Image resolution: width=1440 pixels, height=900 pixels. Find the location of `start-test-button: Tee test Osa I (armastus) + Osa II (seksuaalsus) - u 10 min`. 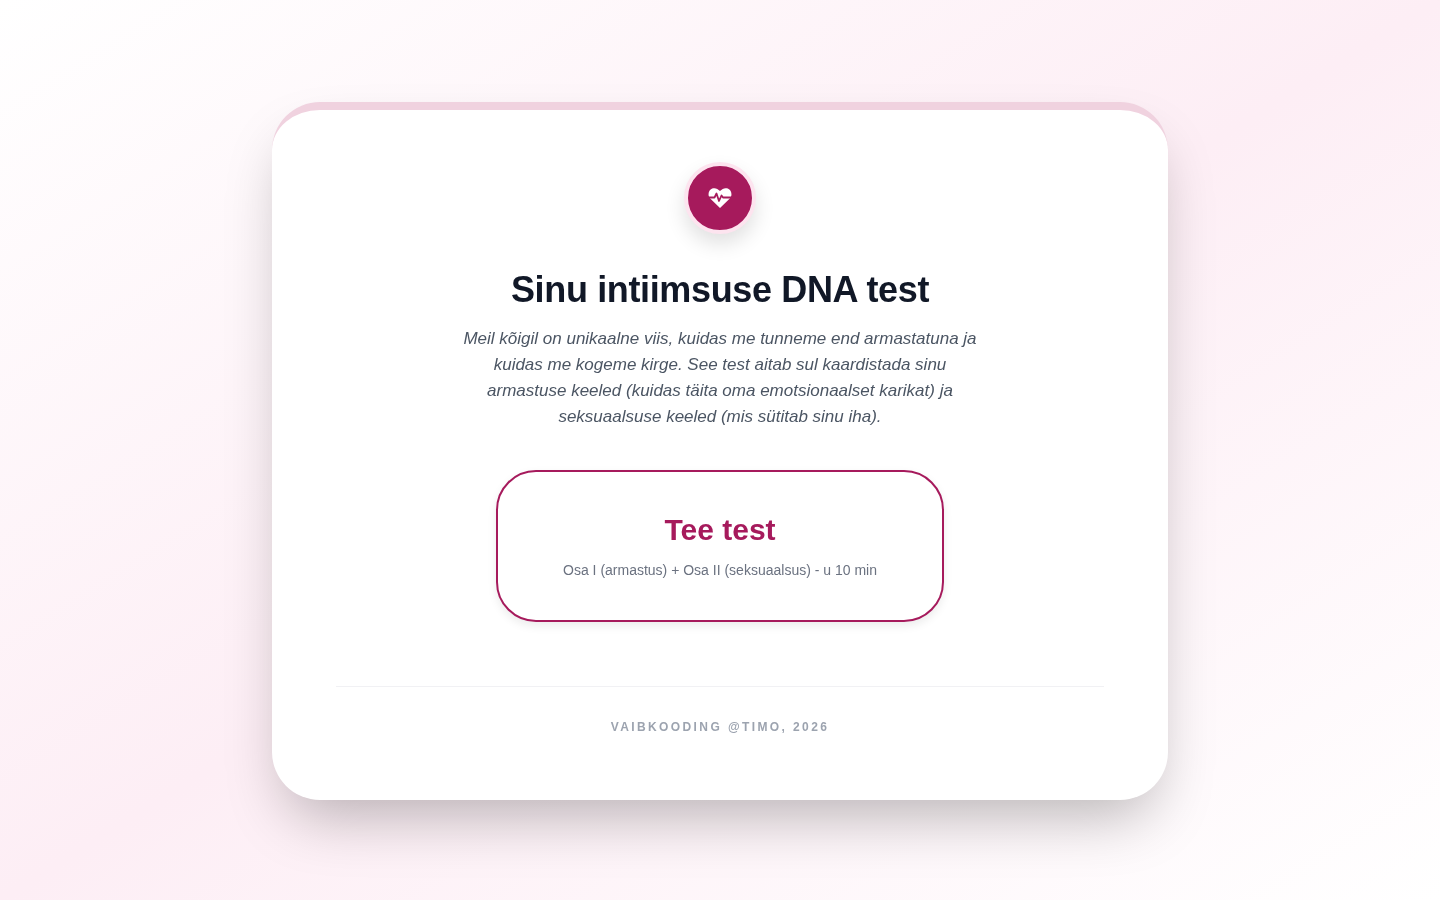

start-test-button: Tee test Osa I (armastus) + Osa II (seksuaalsus) - u 10 min is located at coordinates (720, 546).